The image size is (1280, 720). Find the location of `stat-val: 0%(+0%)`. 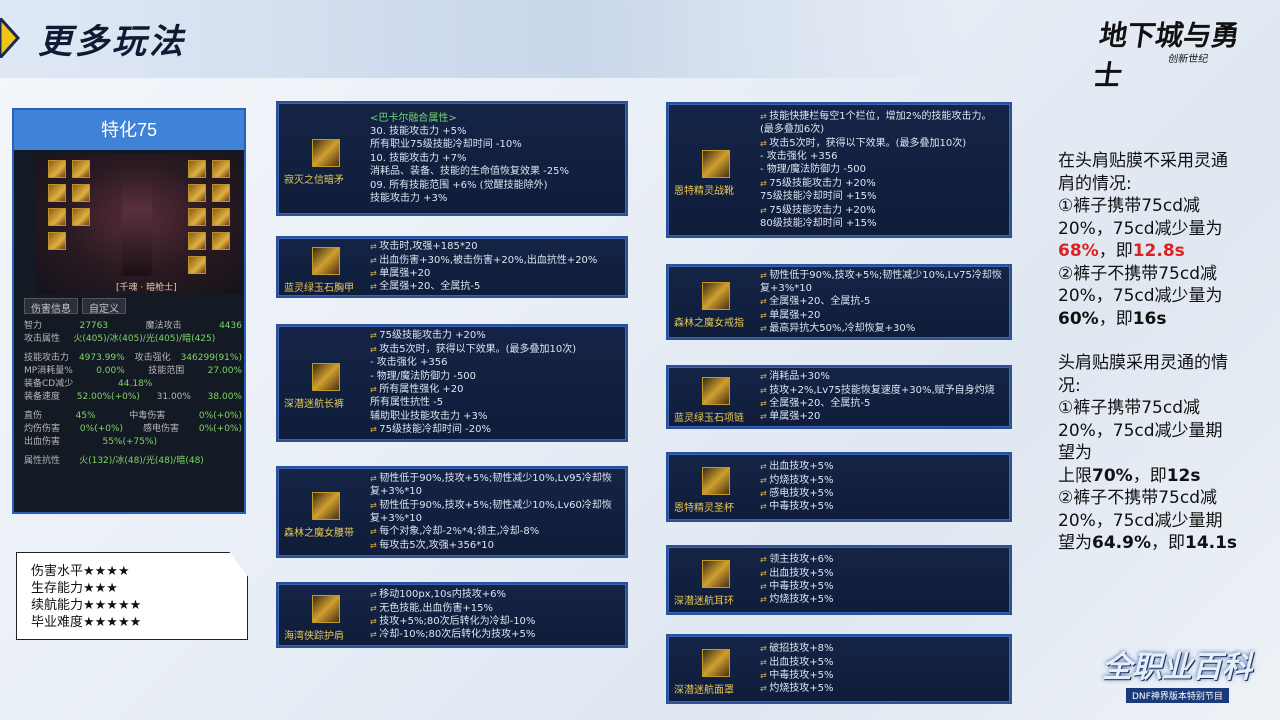

stat-val: 0%(+0%) is located at coordinates (101, 429).